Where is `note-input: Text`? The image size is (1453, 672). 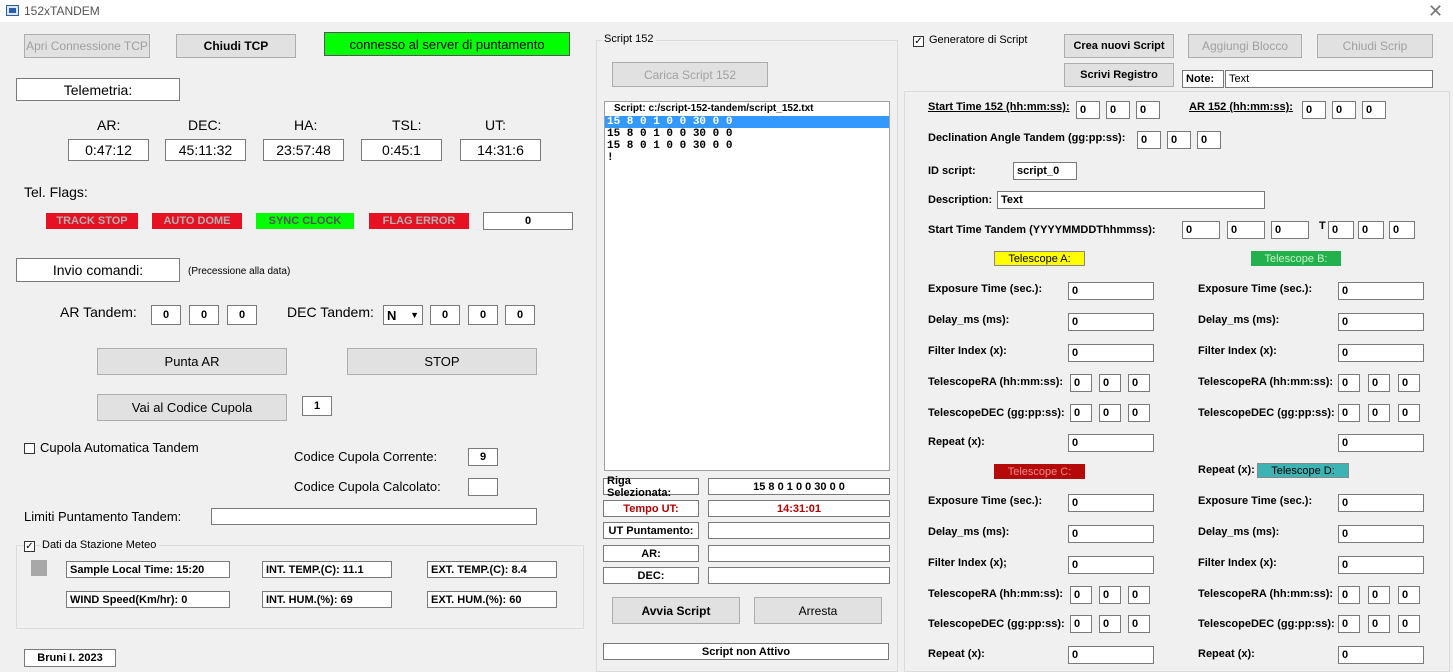
note-input: Text is located at coordinates (1329, 79).